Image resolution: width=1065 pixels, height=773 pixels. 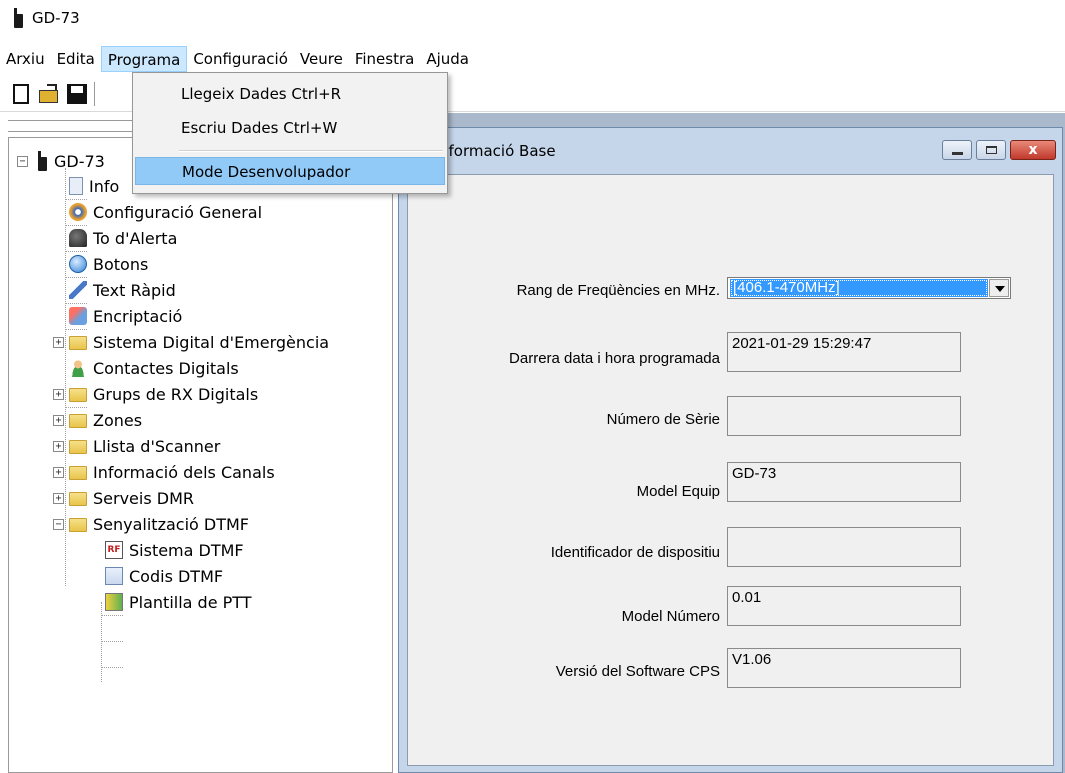 I want to click on menu-arxiu: Arxiu, so click(x=25, y=59).